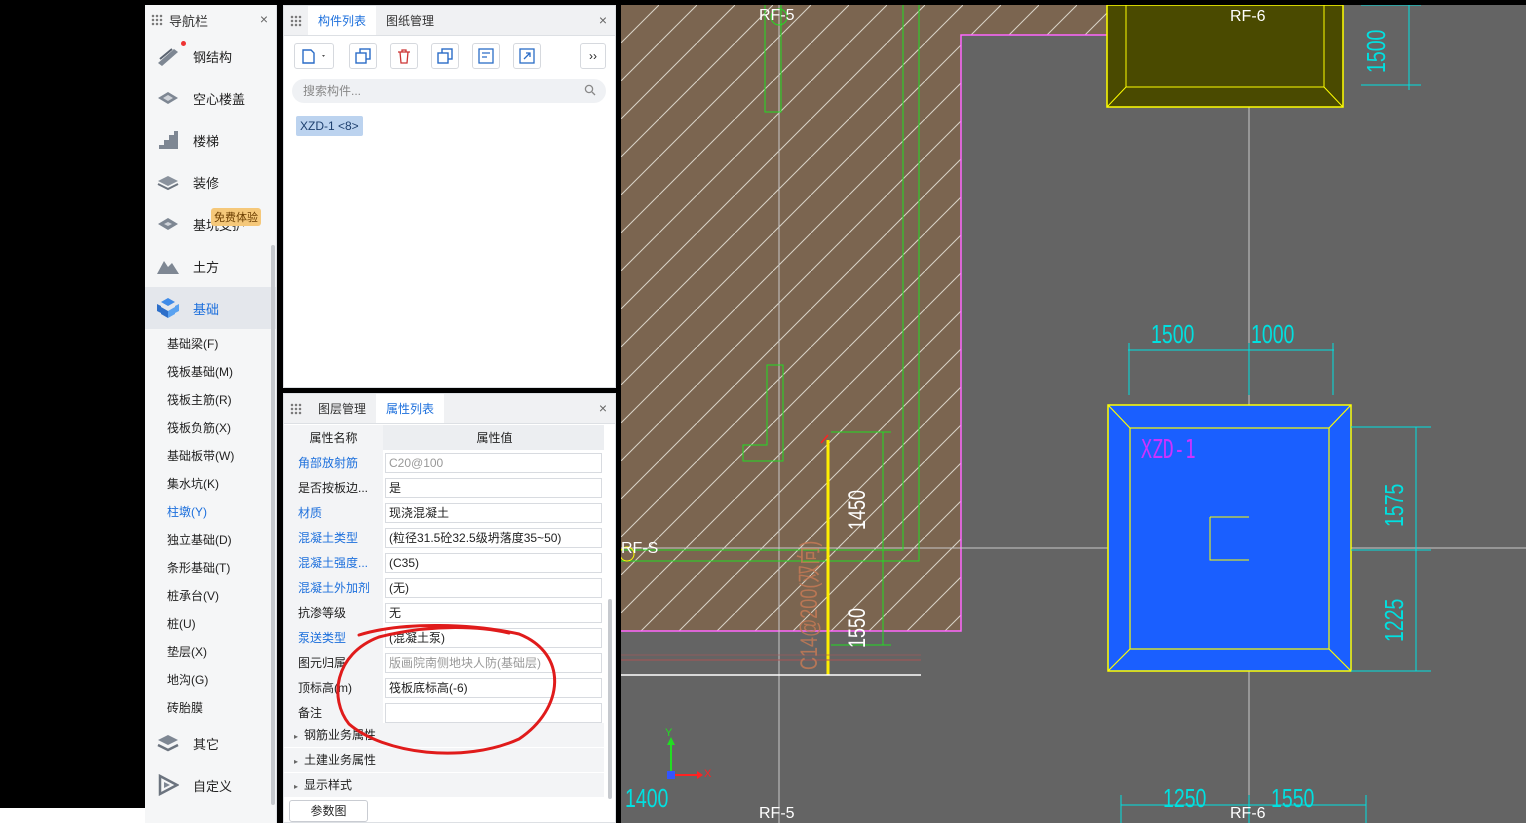  I want to click on property-value: 是, so click(493, 487).